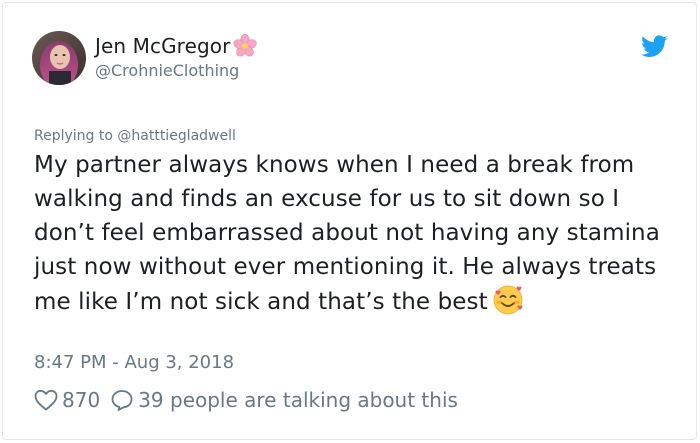 This screenshot has width=700, height=443. What do you see at coordinates (654, 46) in the screenshot?
I see `twitter-bird-icon` at bounding box center [654, 46].